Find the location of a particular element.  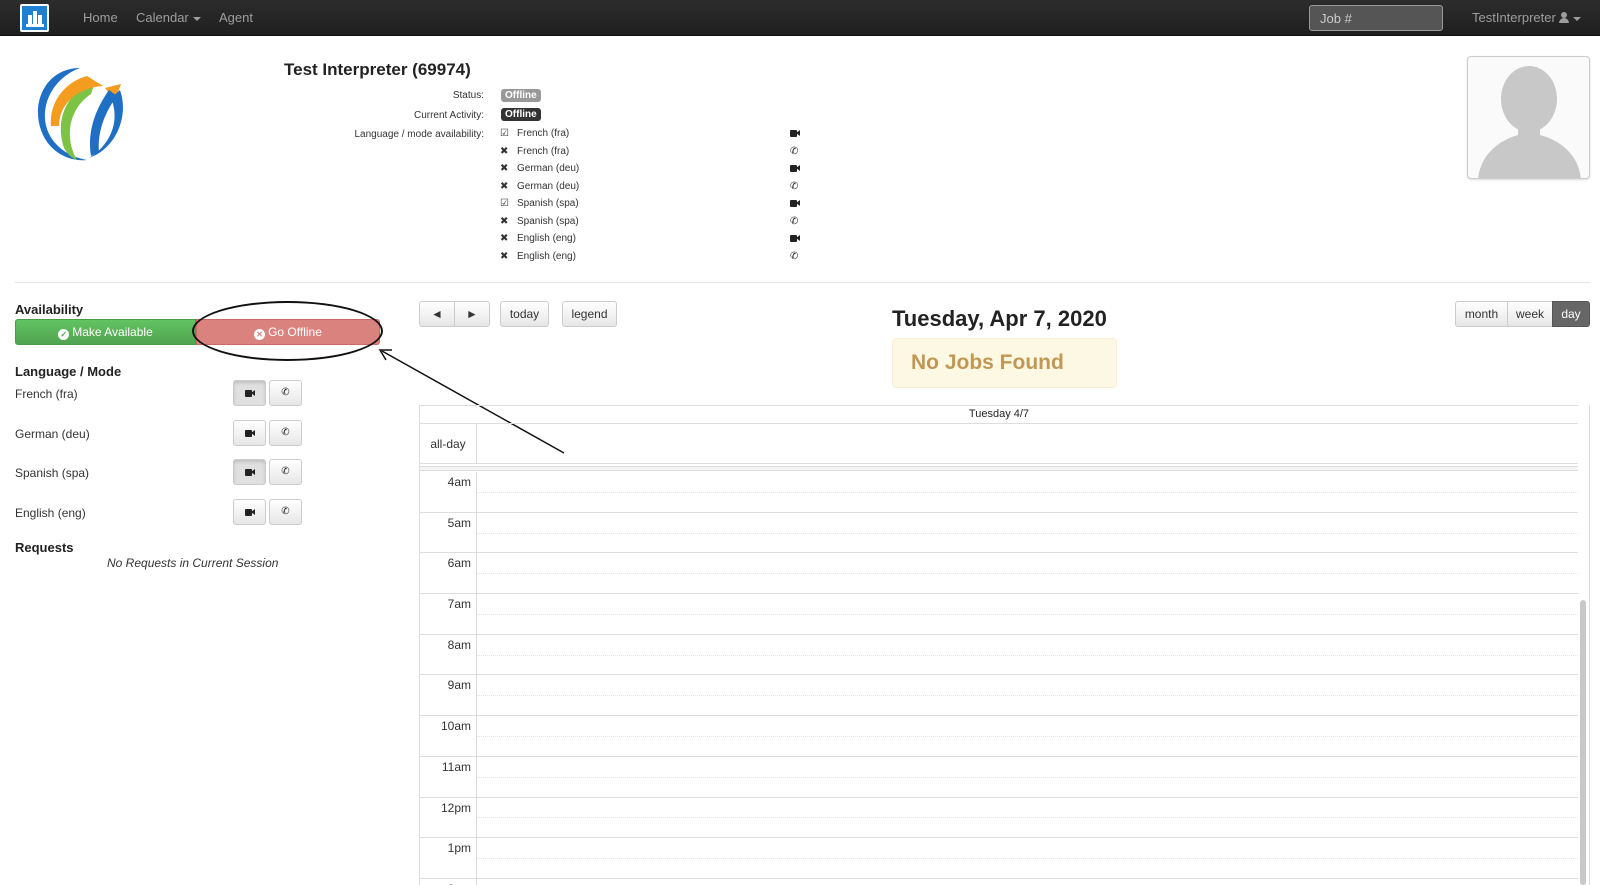

status-label: Status: is located at coordinates (468, 95).